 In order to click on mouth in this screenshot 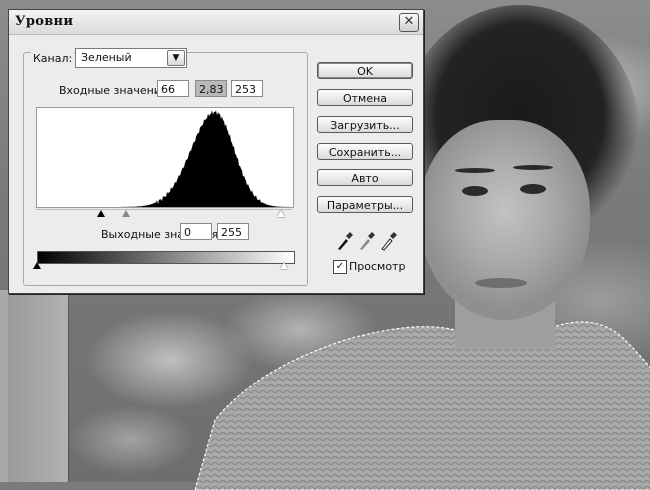, I will do `click(501, 283)`.